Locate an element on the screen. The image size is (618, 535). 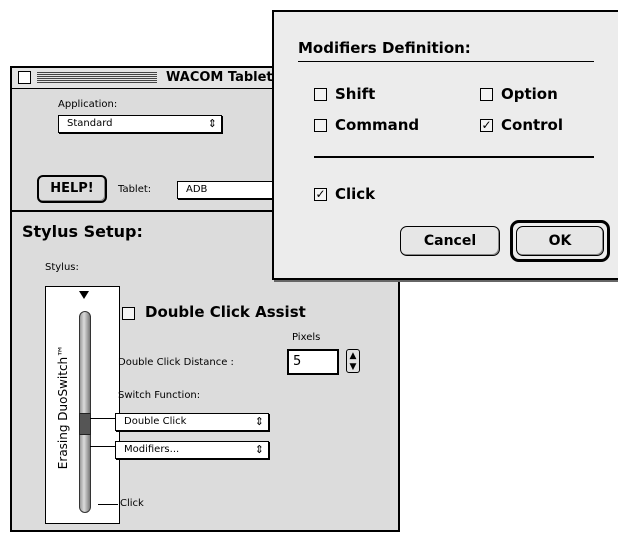
command-checkbox is located at coordinates (320, 125).